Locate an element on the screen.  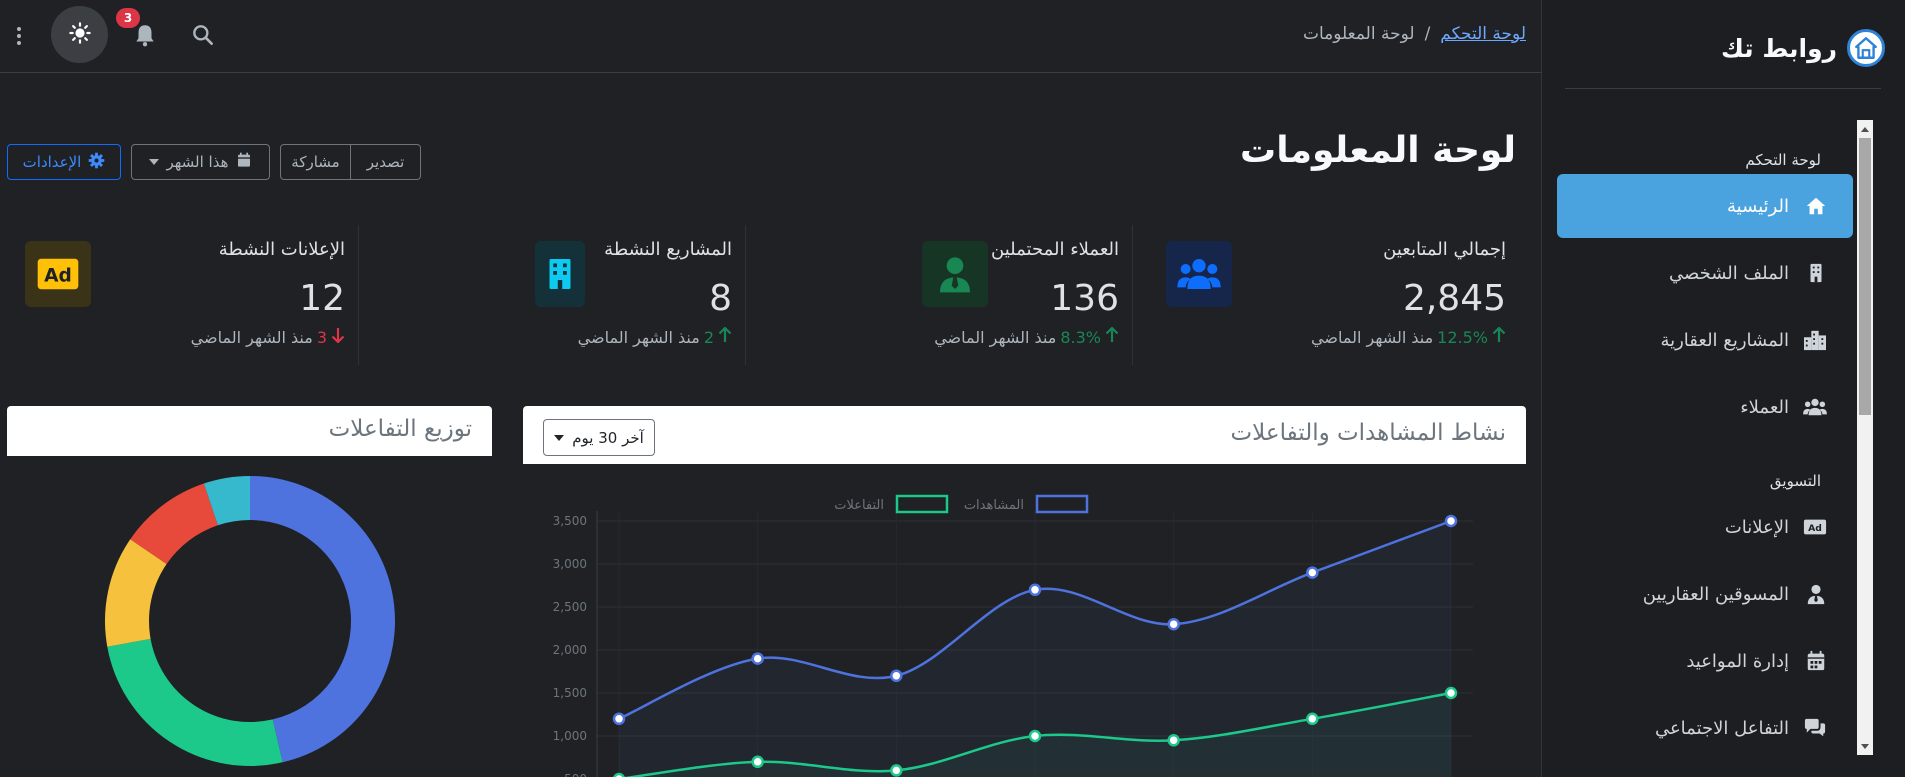
gear-icon is located at coordinates (96, 162).